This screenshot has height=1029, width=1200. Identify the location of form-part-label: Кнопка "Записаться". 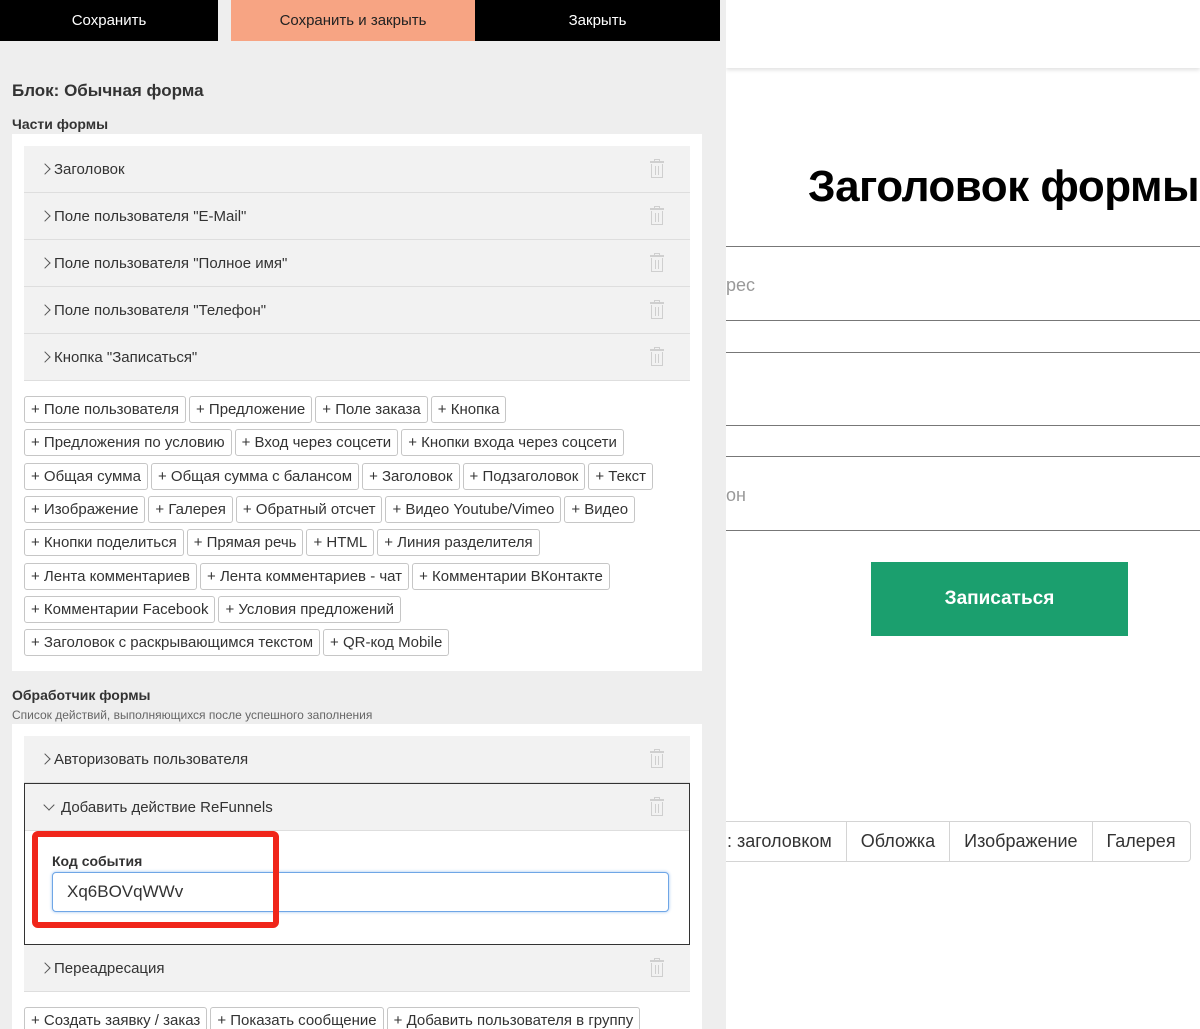
(126, 357).